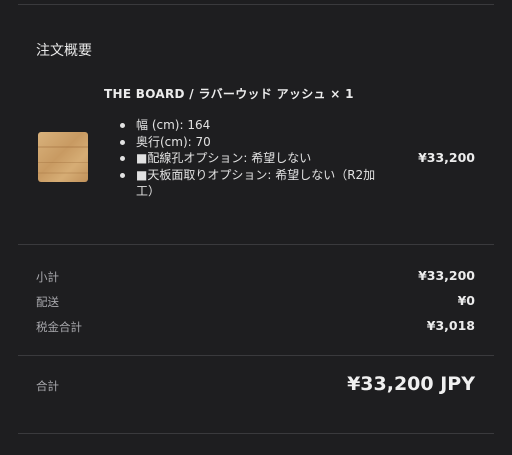 The height and width of the screenshot is (455, 512). What do you see at coordinates (450, 325) in the screenshot?
I see `tax-value: ¥3,018` at bounding box center [450, 325].